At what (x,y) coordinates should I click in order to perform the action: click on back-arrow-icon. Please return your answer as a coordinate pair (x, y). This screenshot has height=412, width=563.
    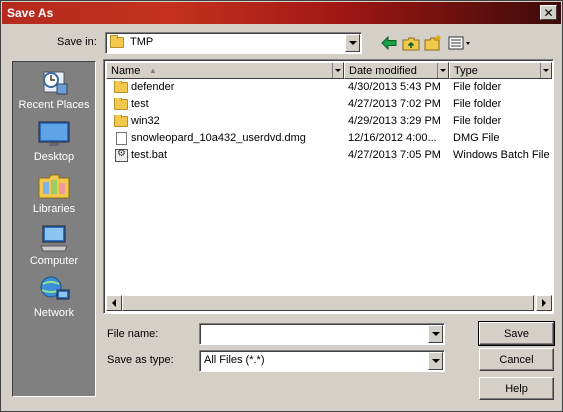
    Looking at the image, I should click on (389, 43).